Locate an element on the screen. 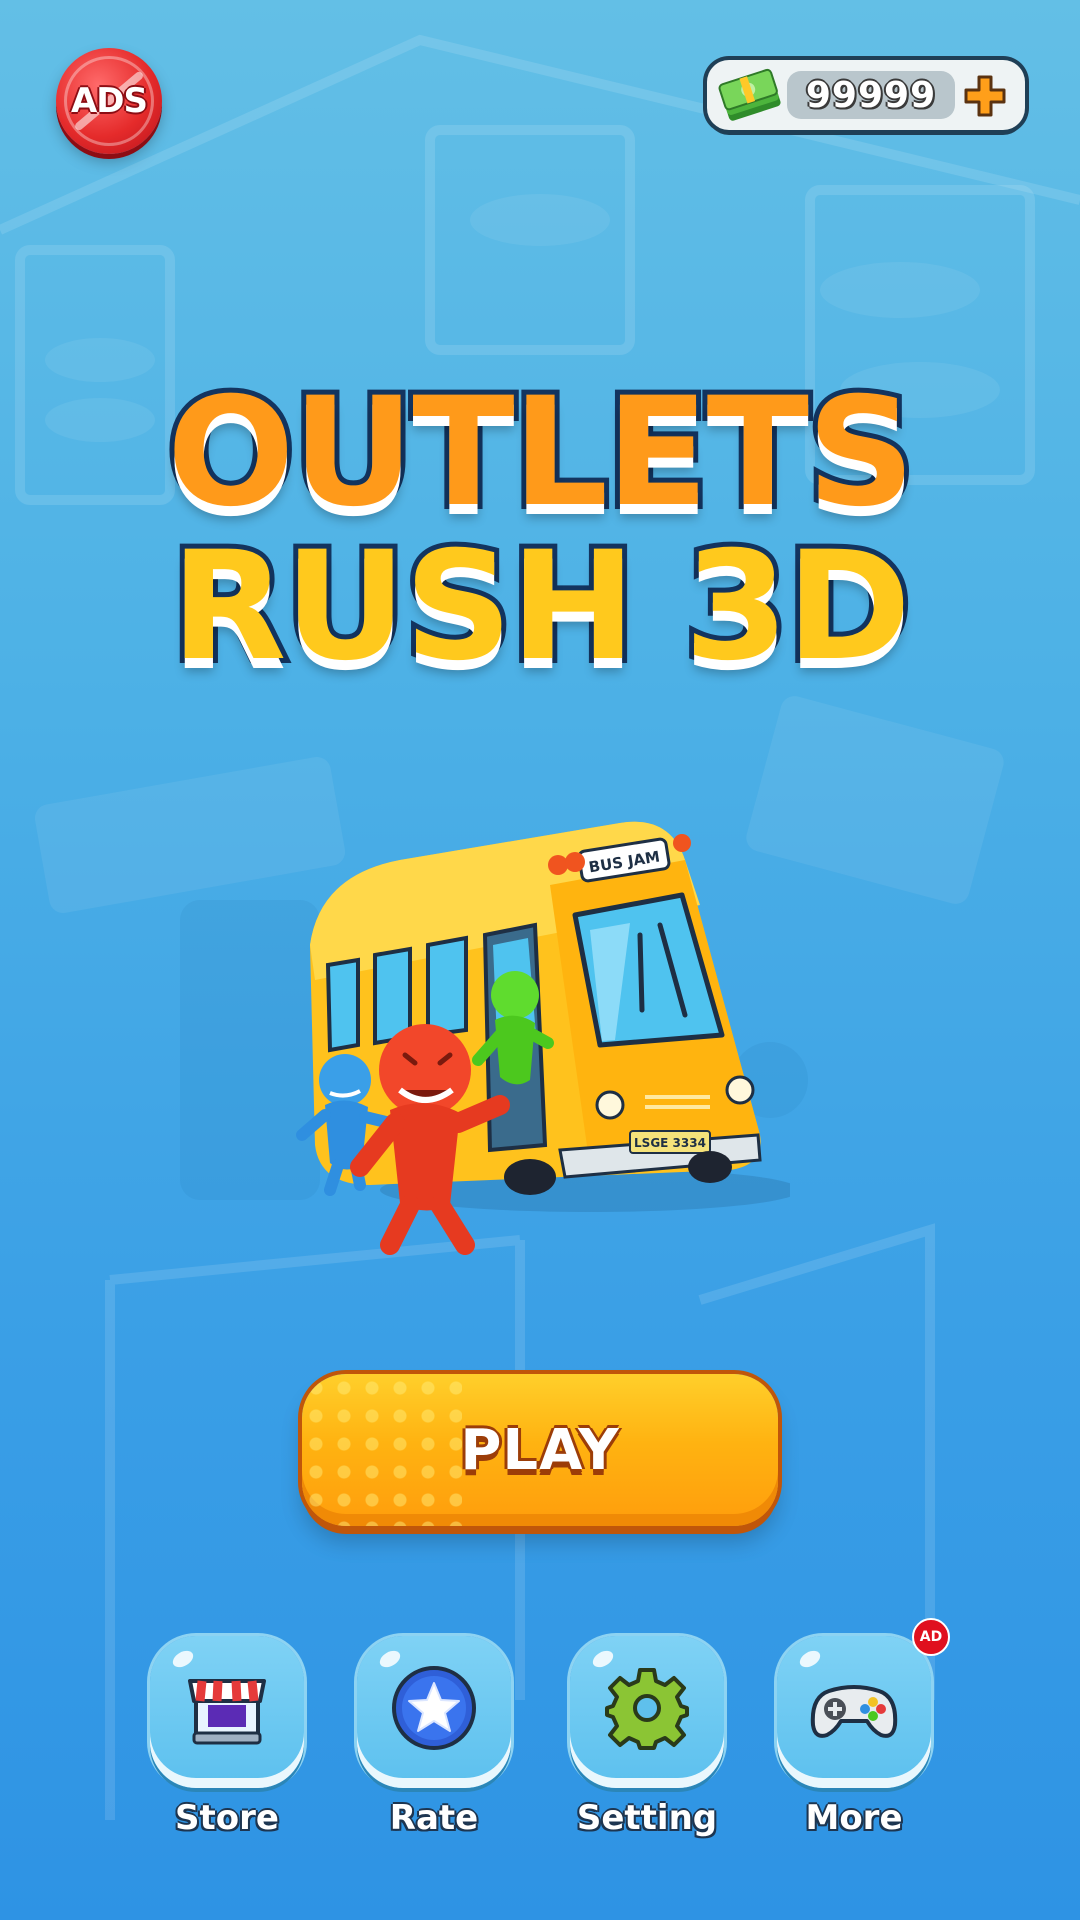 This screenshot has height=1920, width=1080. cash-amount: 99999 is located at coordinates (871, 95).